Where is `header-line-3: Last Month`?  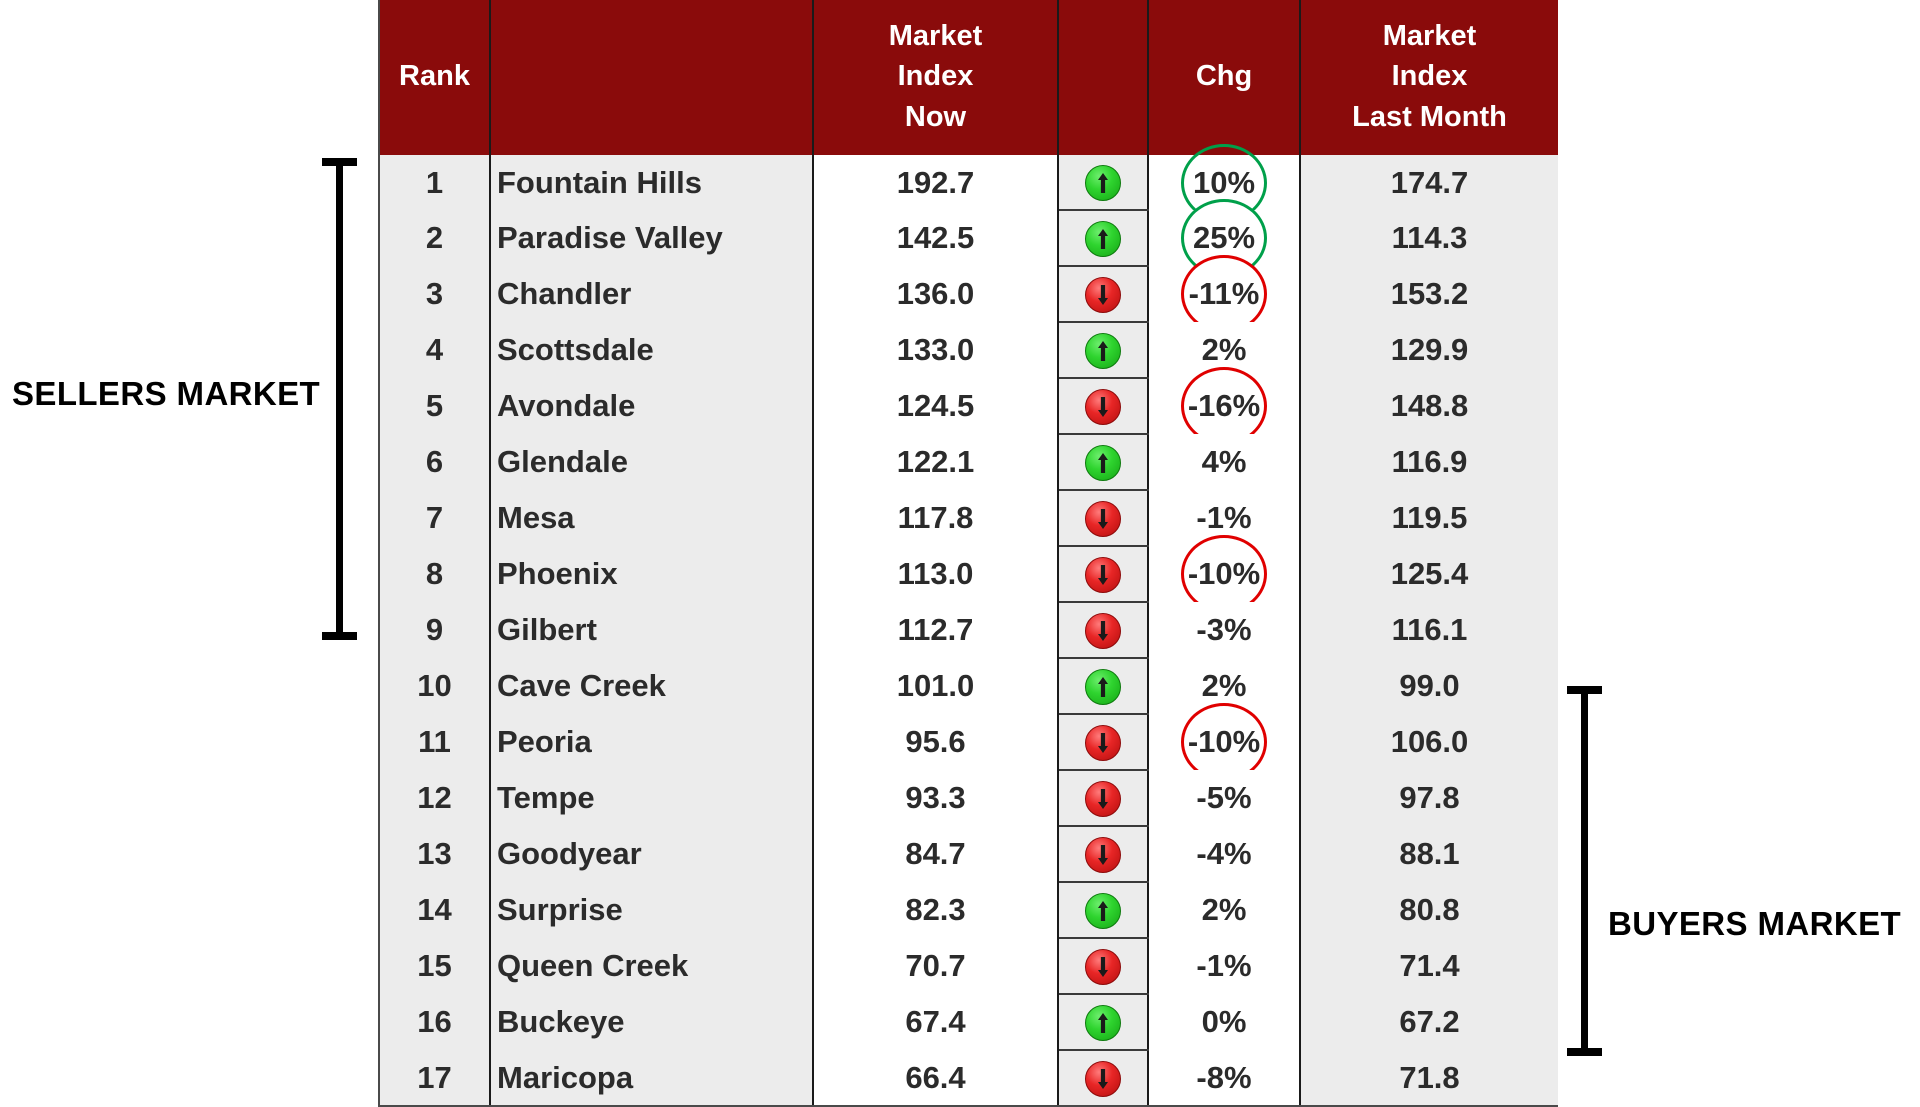 header-line-3: Last Month is located at coordinates (1429, 116).